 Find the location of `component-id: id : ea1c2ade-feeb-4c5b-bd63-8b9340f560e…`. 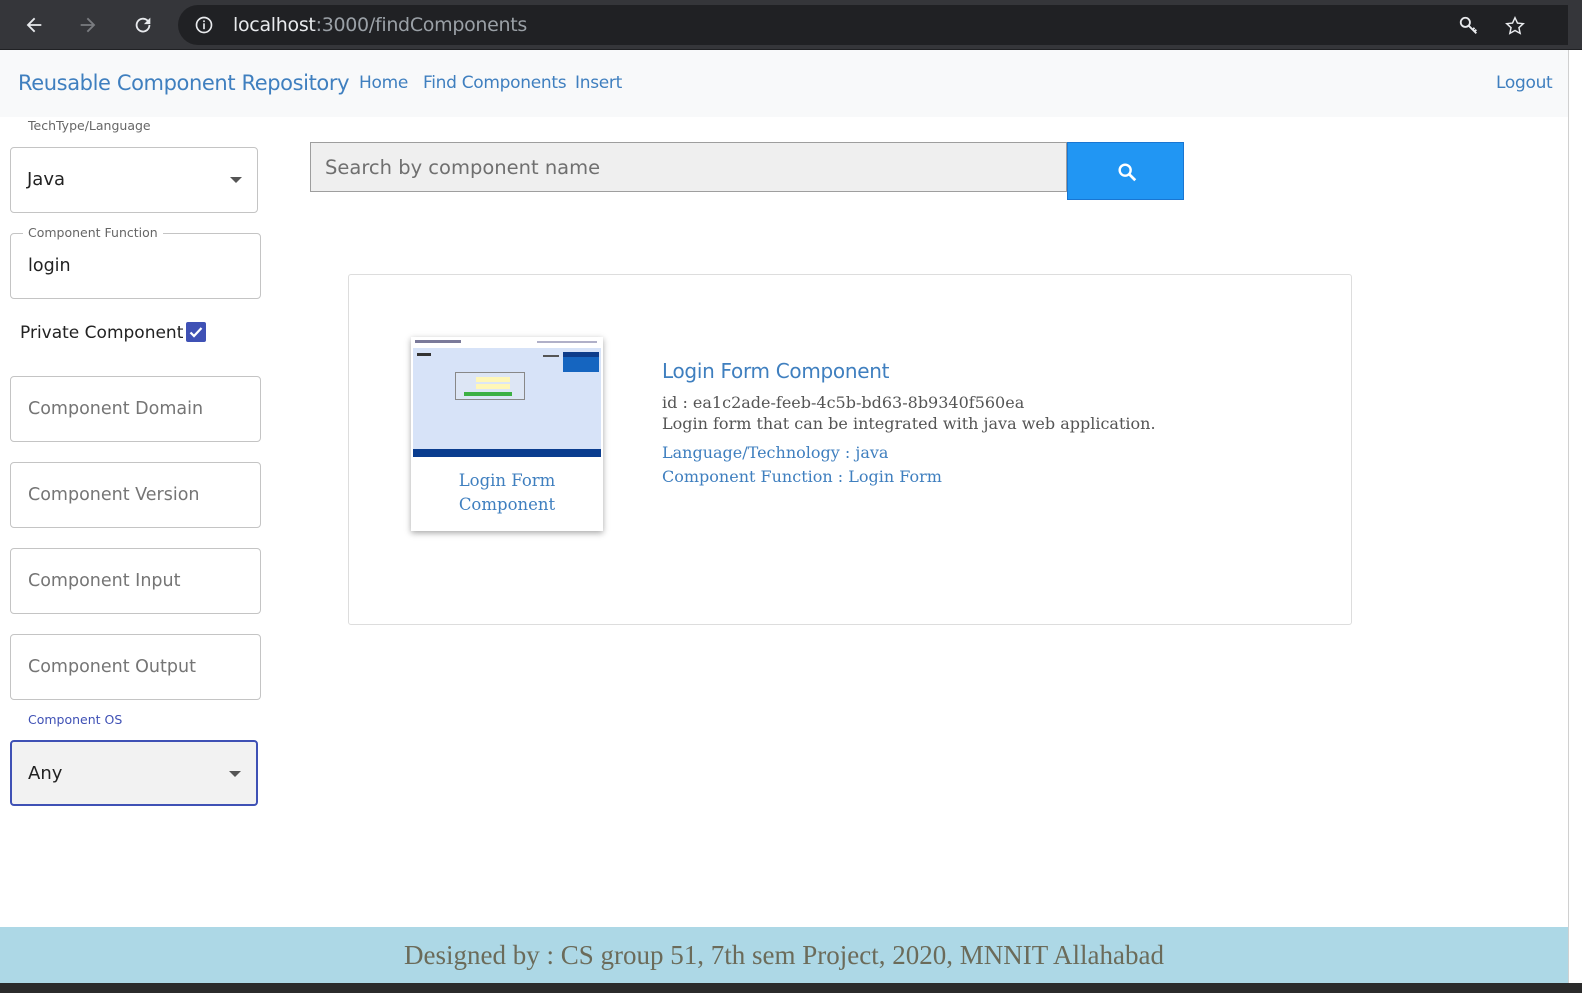

component-id: id : ea1c2ade-feeb-4c5b-bd63-8b9340f560e… is located at coordinates (843, 402).